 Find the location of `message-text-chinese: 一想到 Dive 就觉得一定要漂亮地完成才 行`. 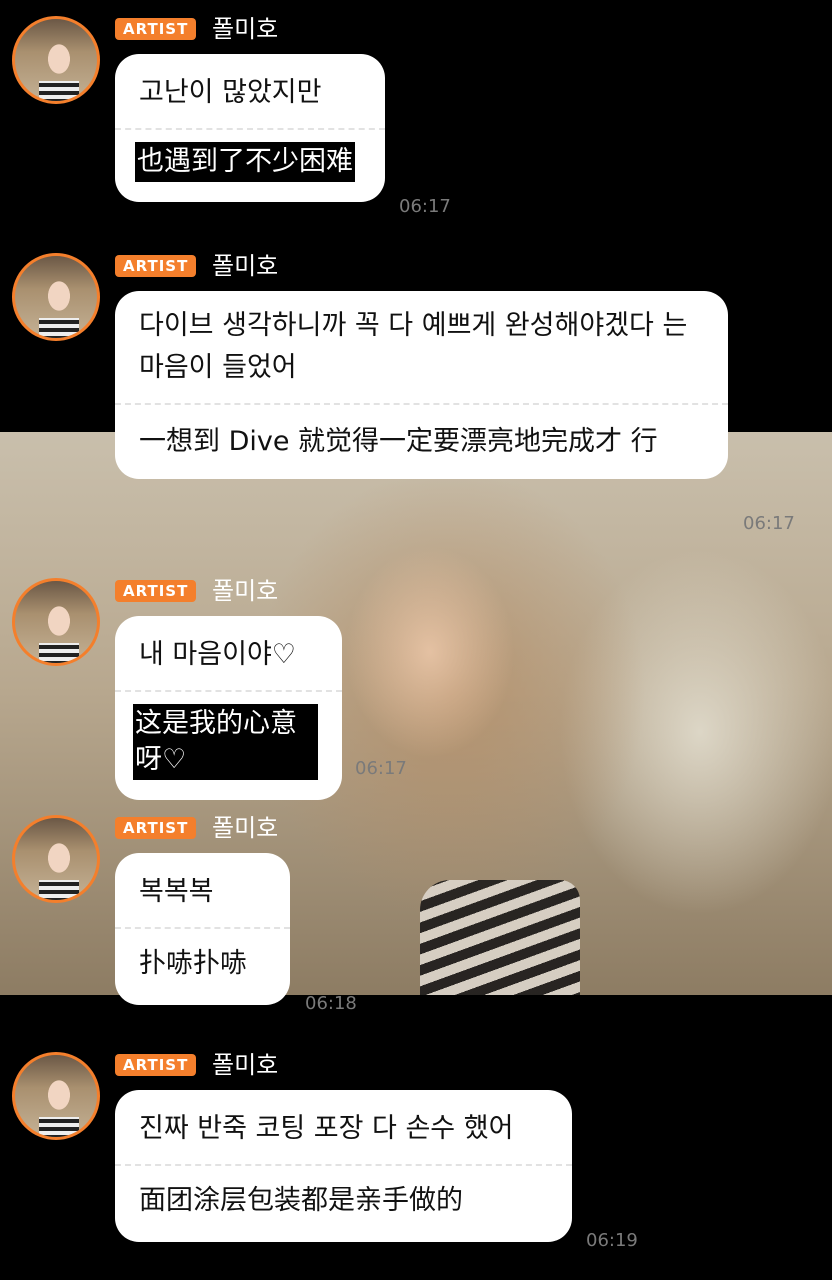

message-text-chinese: 一想到 Dive 就觉得一定要漂亮地完成才 行 is located at coordinates (398, 441).